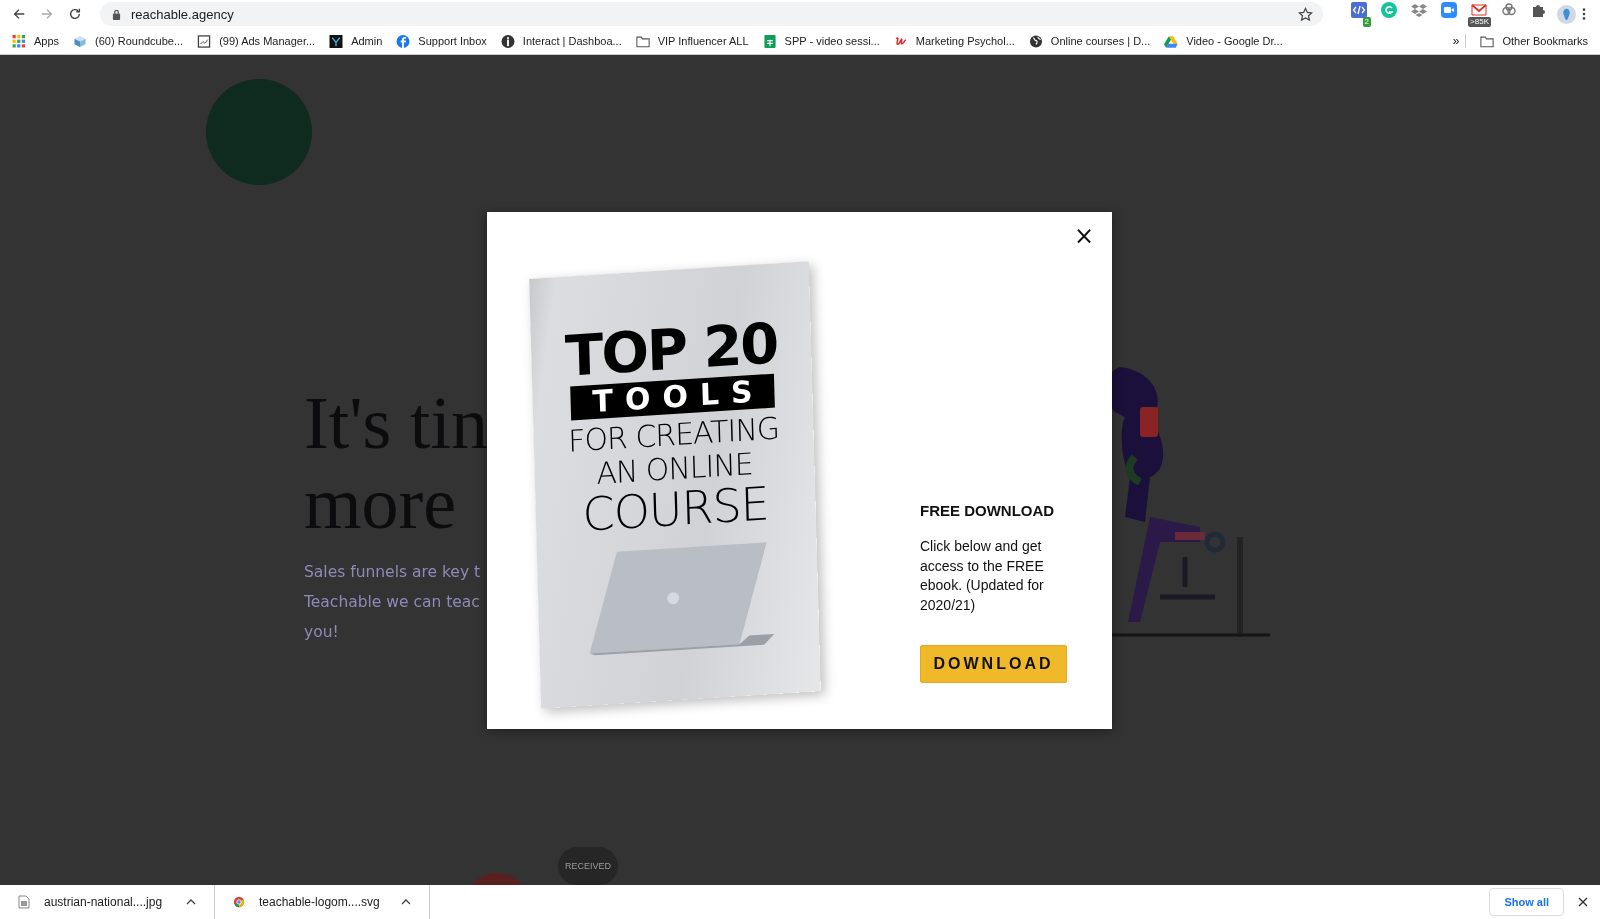 The width and height of the screenshot is (1600, 919). What do you see at coordinates (108, 902) in the screenshot?
I see `download-filename: austrian-national....jpg` at bounding box center [108, 902].